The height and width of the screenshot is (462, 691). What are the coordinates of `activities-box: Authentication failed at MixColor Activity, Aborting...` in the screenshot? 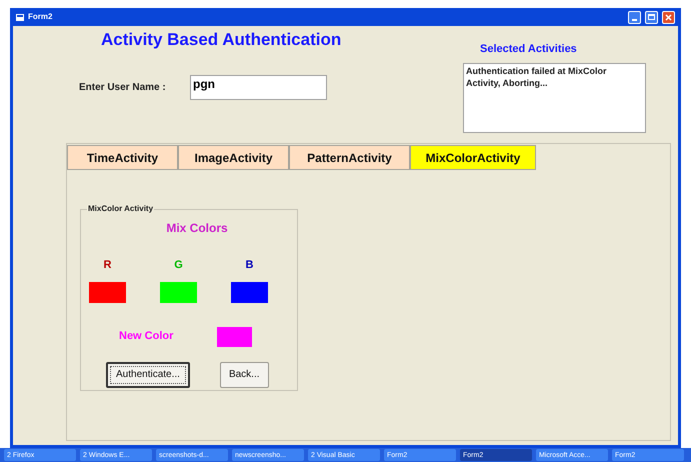 It's located at (554, 97).